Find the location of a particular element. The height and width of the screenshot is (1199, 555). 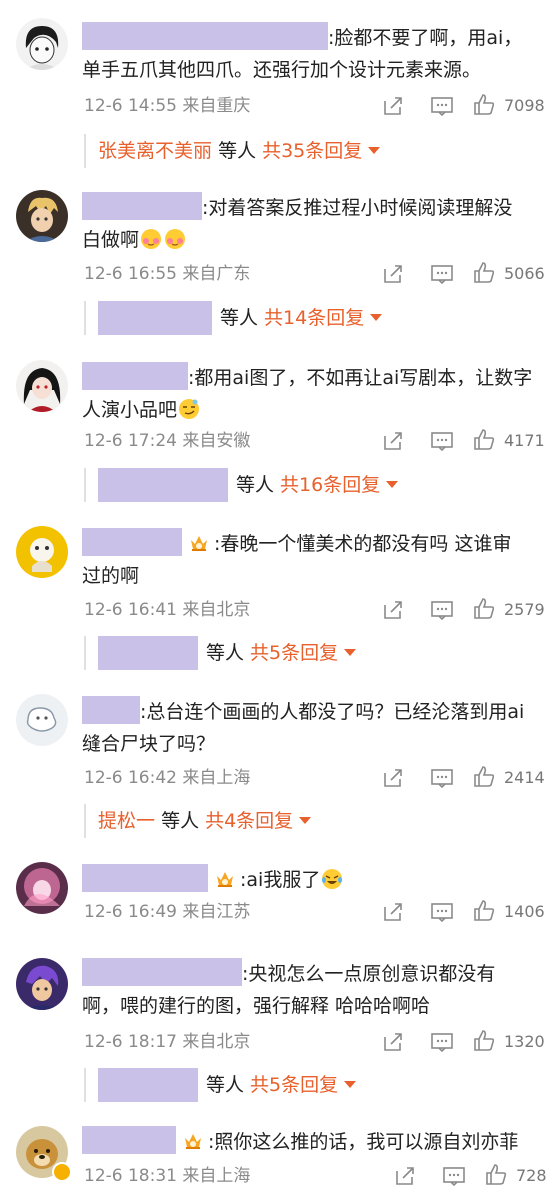

comment-time: 12-6 16:42 来自上海 is located at coordinates (167, 778).